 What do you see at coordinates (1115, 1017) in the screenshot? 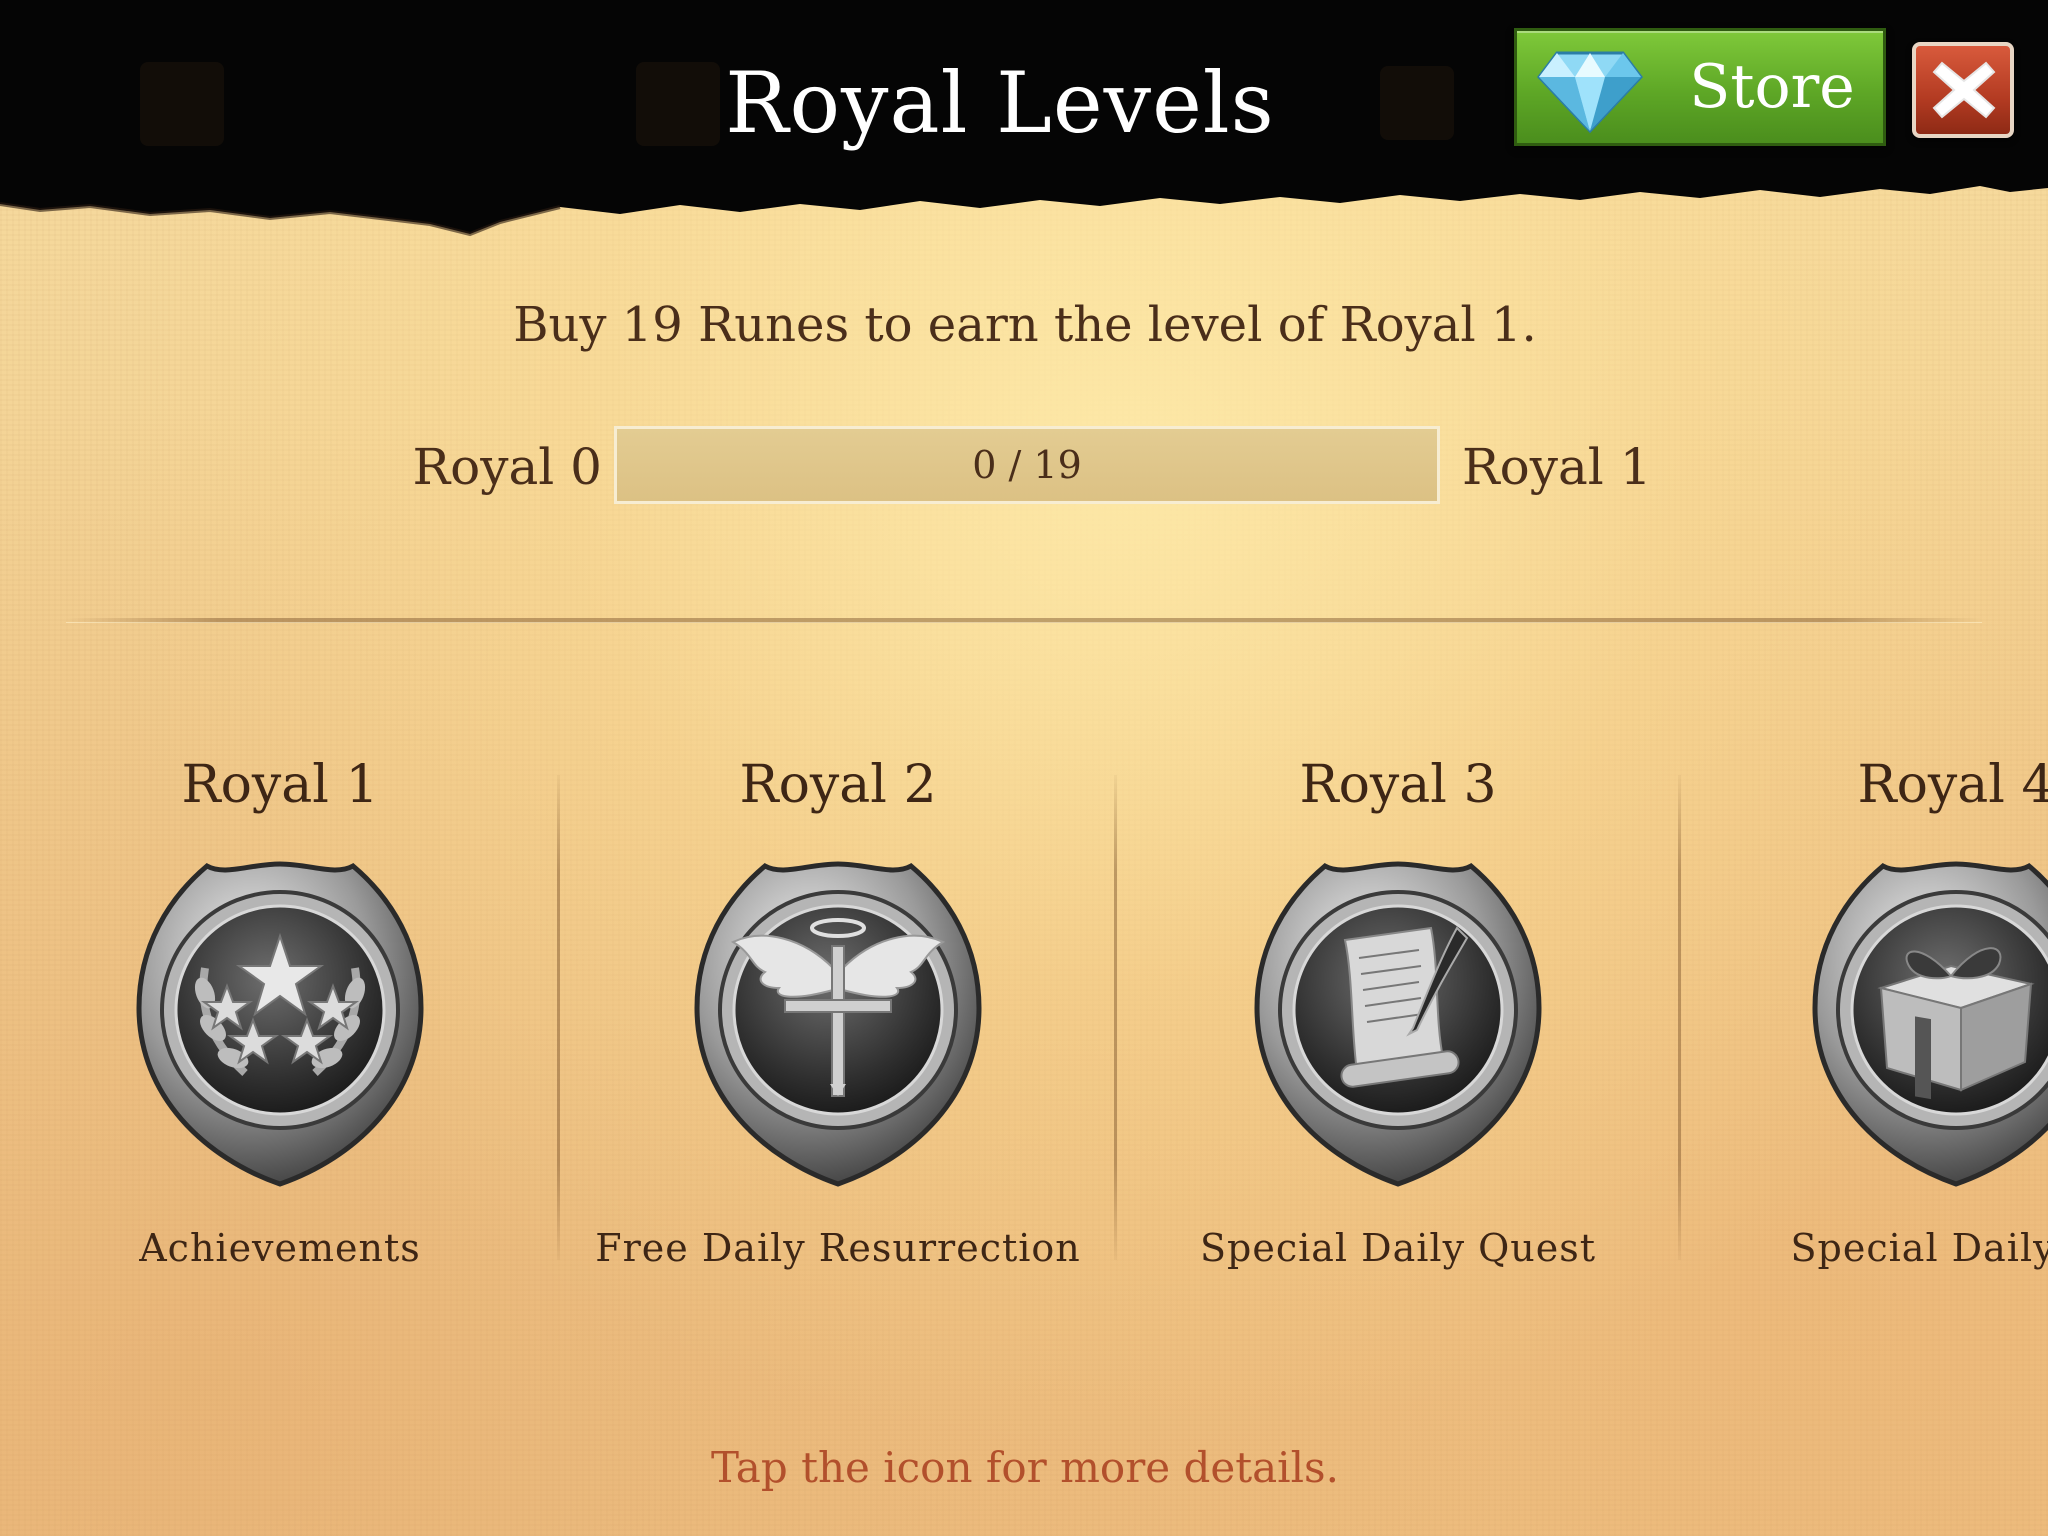
I see `column-separator` at bounding box center [1115, 1017].